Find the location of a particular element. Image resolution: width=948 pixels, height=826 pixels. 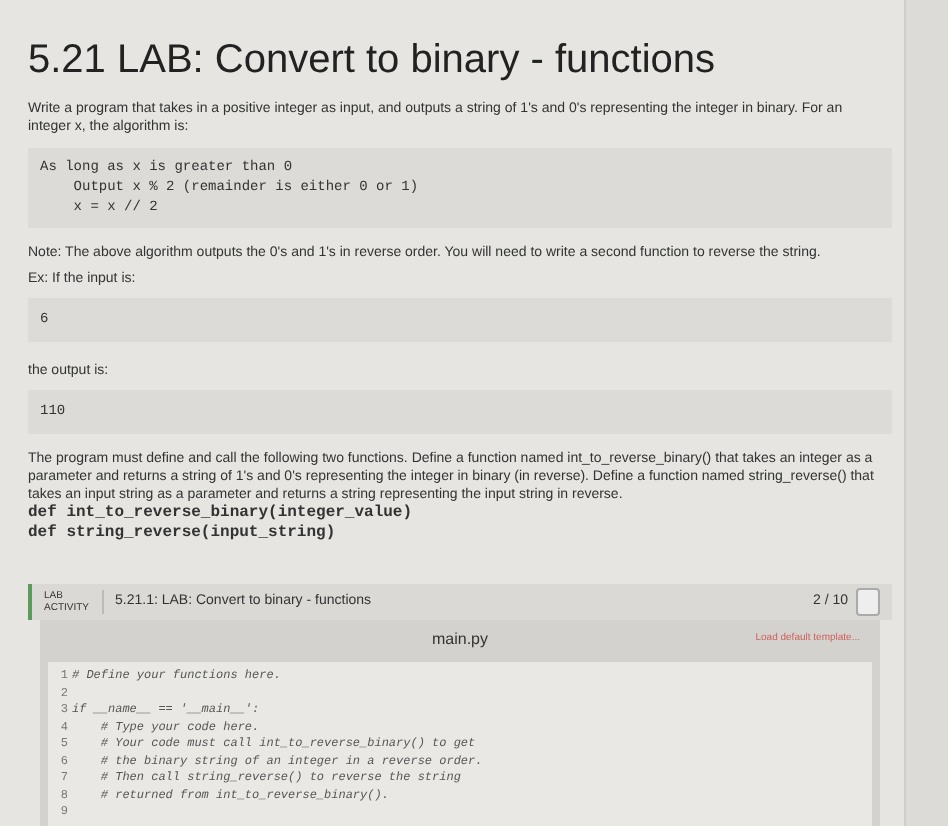

code-line: def string_reverse(input_string) is located at coordinates (183, 534).